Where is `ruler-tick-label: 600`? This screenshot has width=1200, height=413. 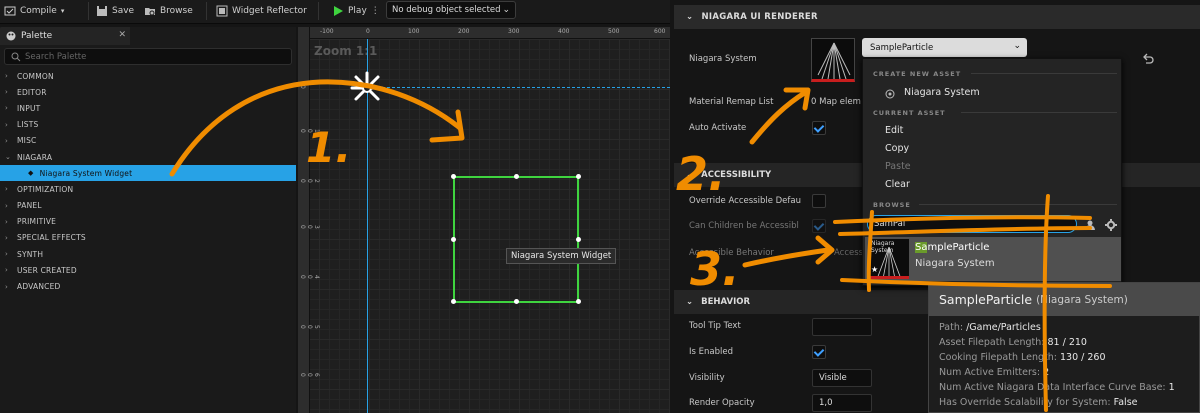
ruler-tick-label: 600 is located at coordinates (660, 31).